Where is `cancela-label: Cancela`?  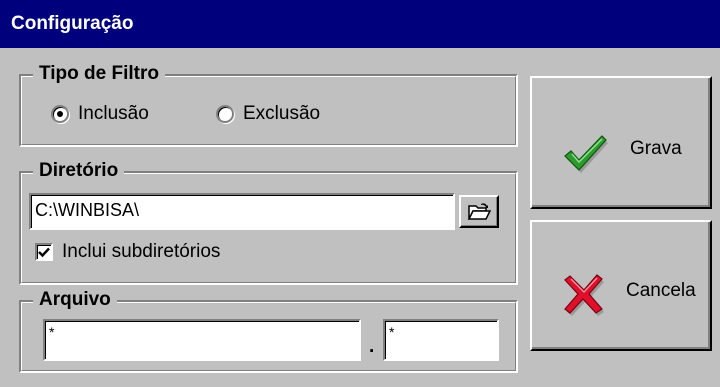
cancela-label: Cancela is located at coordinates (661, 290).